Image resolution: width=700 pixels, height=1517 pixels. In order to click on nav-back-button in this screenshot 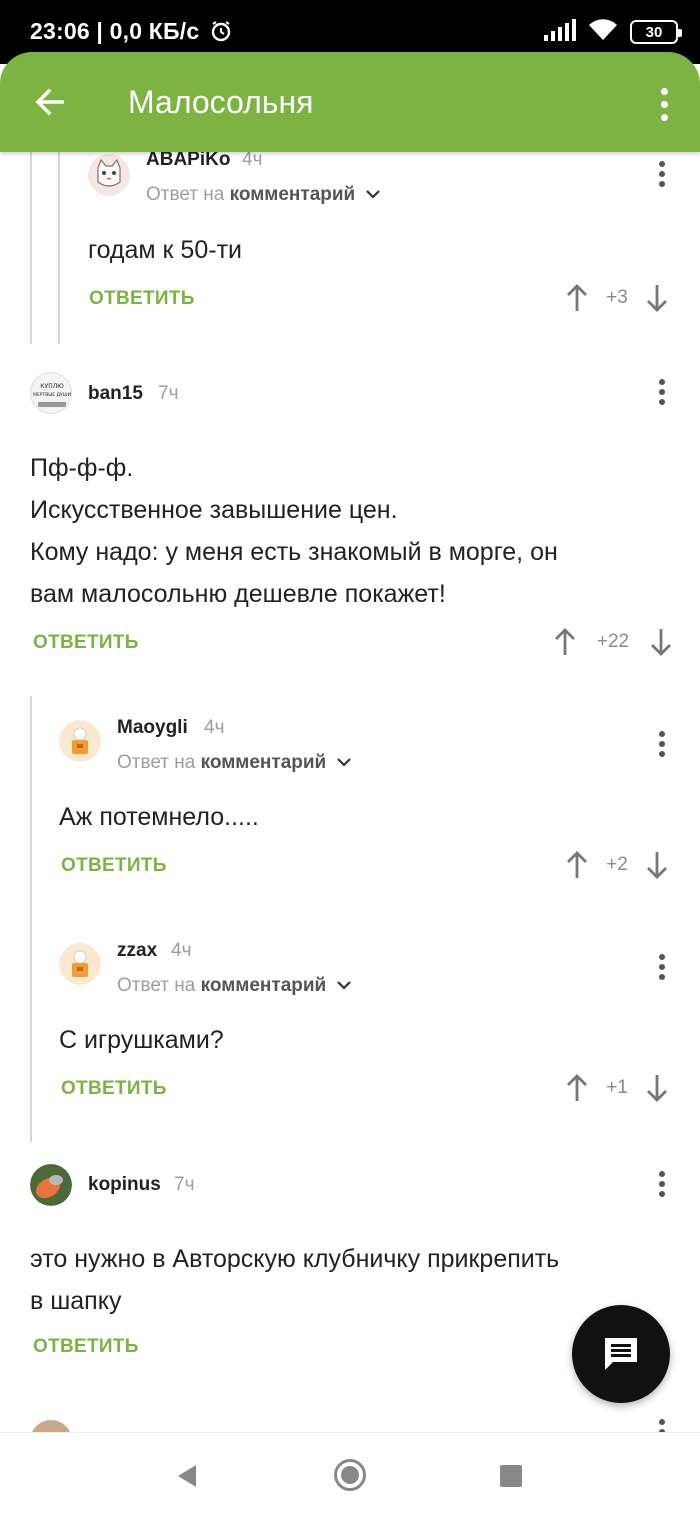, I will do `click(187, 1478)`.